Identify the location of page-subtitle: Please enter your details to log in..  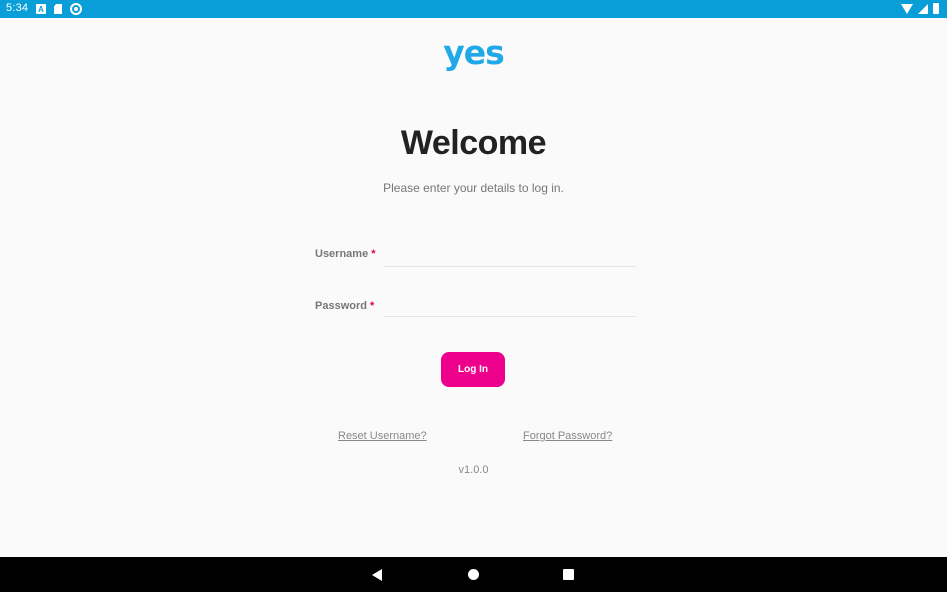
(473, 188).